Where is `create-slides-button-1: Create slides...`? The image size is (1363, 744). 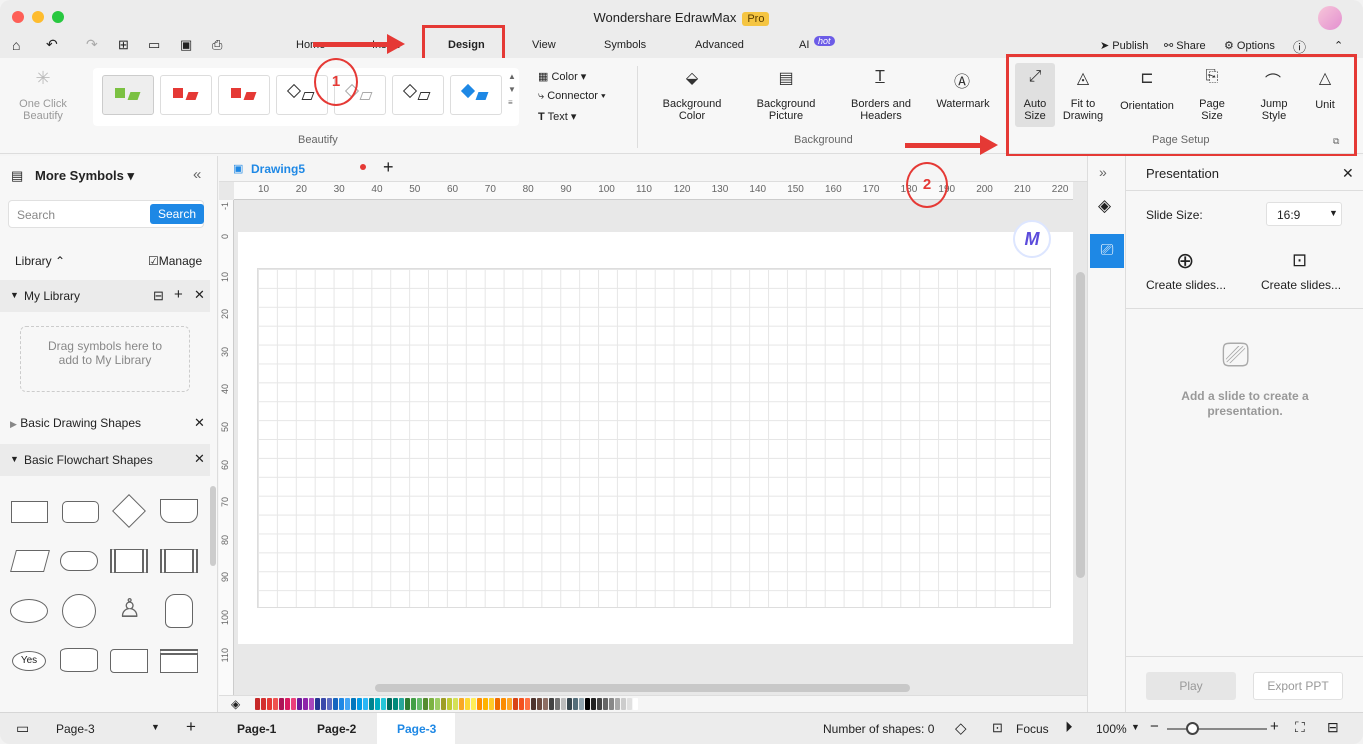
create-slides-button-1: Create slides... is located at coordinates (1186, 285).